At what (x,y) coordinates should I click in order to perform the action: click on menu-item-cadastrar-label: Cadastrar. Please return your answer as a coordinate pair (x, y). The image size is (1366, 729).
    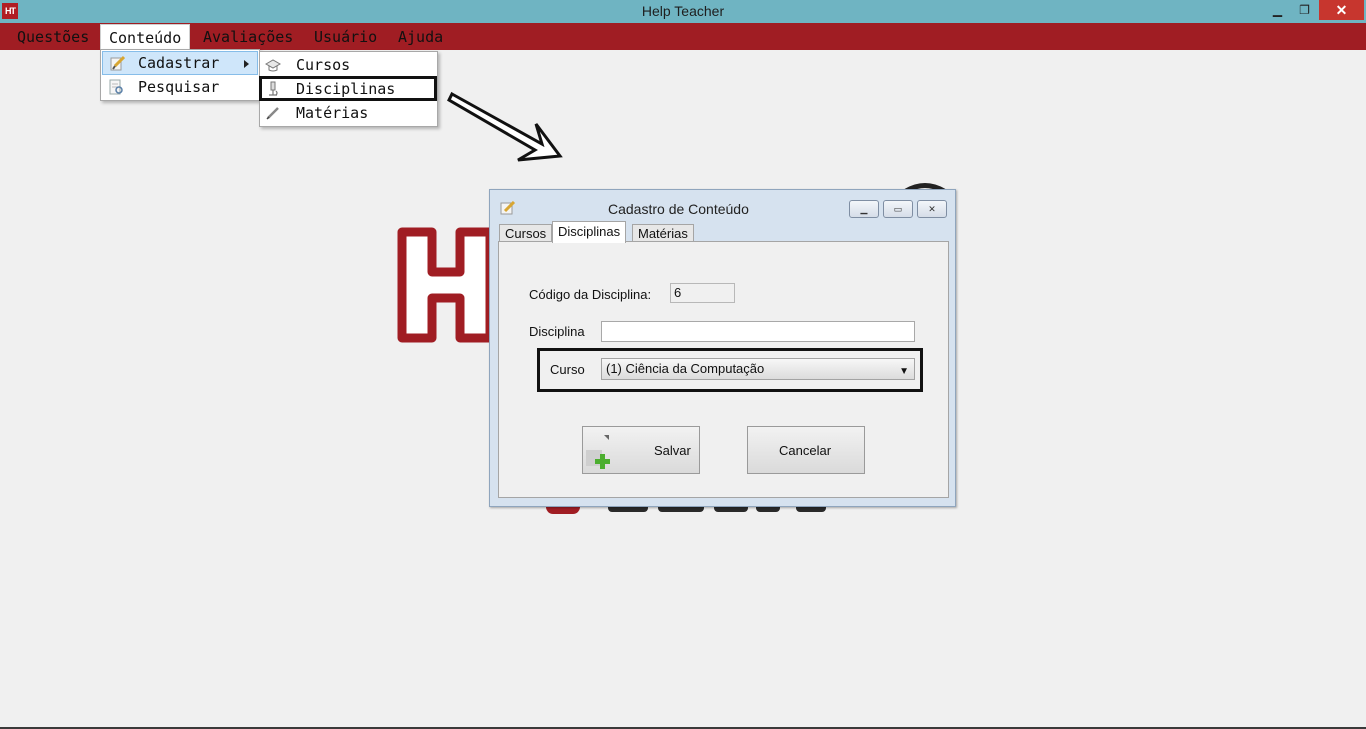
    Looking at the image, I should click on (179, 63).